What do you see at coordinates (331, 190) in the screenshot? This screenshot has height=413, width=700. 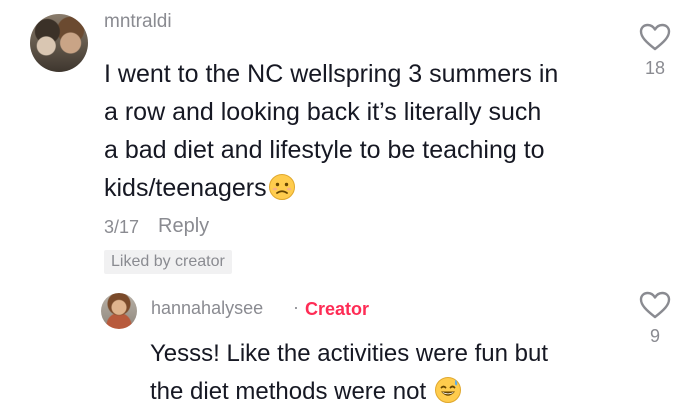 I see `comment-line-last: kids/teenagers` at bounding box center [331, 190].